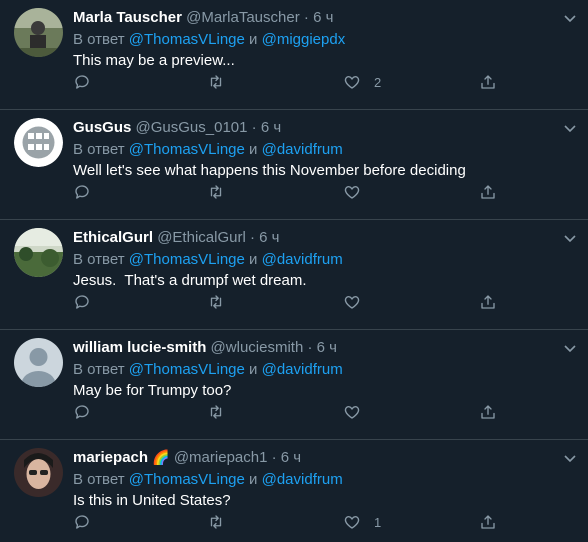 This screenshot has height=542, width=588. I want to click on display-name: GusGus, so click(102, 127).